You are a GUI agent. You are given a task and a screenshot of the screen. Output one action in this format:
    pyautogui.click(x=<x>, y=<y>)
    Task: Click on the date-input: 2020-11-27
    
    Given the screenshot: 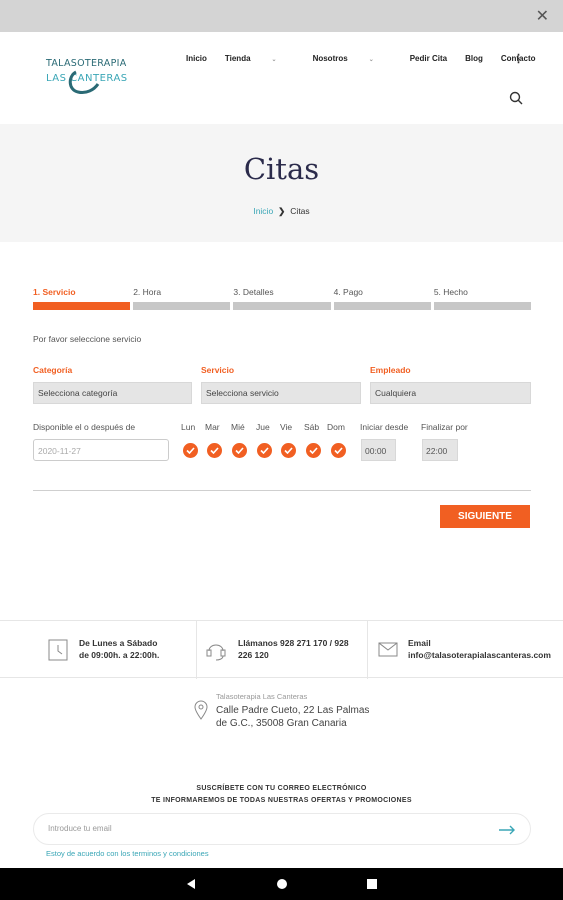 What is the action you would take?
    pyautogui.click(x=101, y=450)
    